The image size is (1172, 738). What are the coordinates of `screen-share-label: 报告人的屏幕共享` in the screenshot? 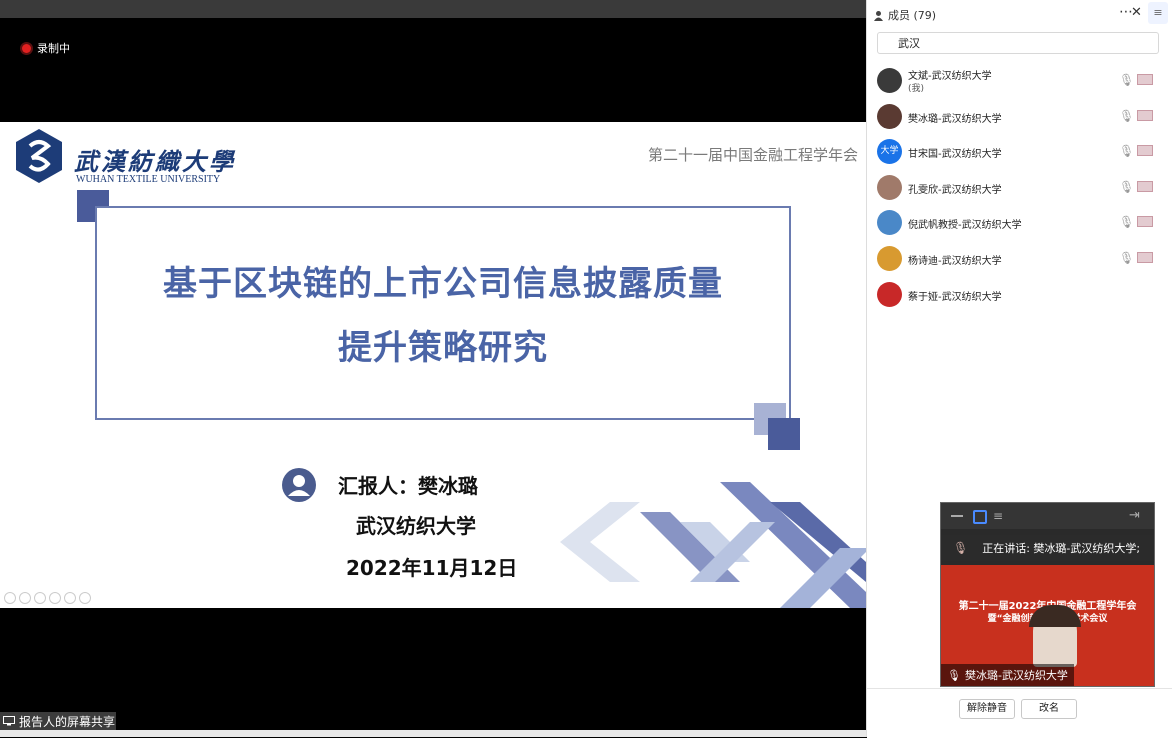 It's located at (58, 721).